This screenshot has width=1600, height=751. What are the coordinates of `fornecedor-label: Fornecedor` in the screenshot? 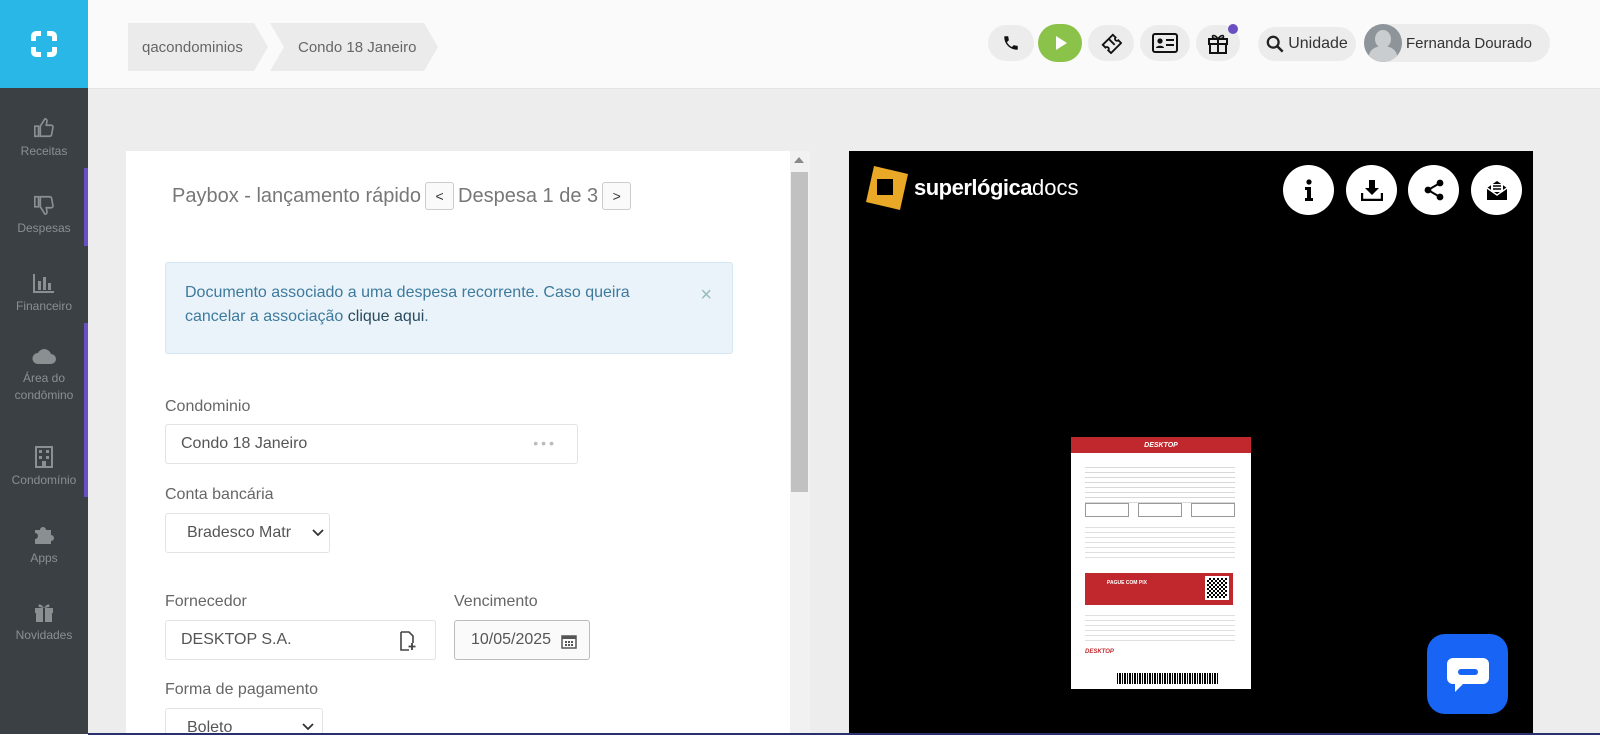 It's located at (206, 601).